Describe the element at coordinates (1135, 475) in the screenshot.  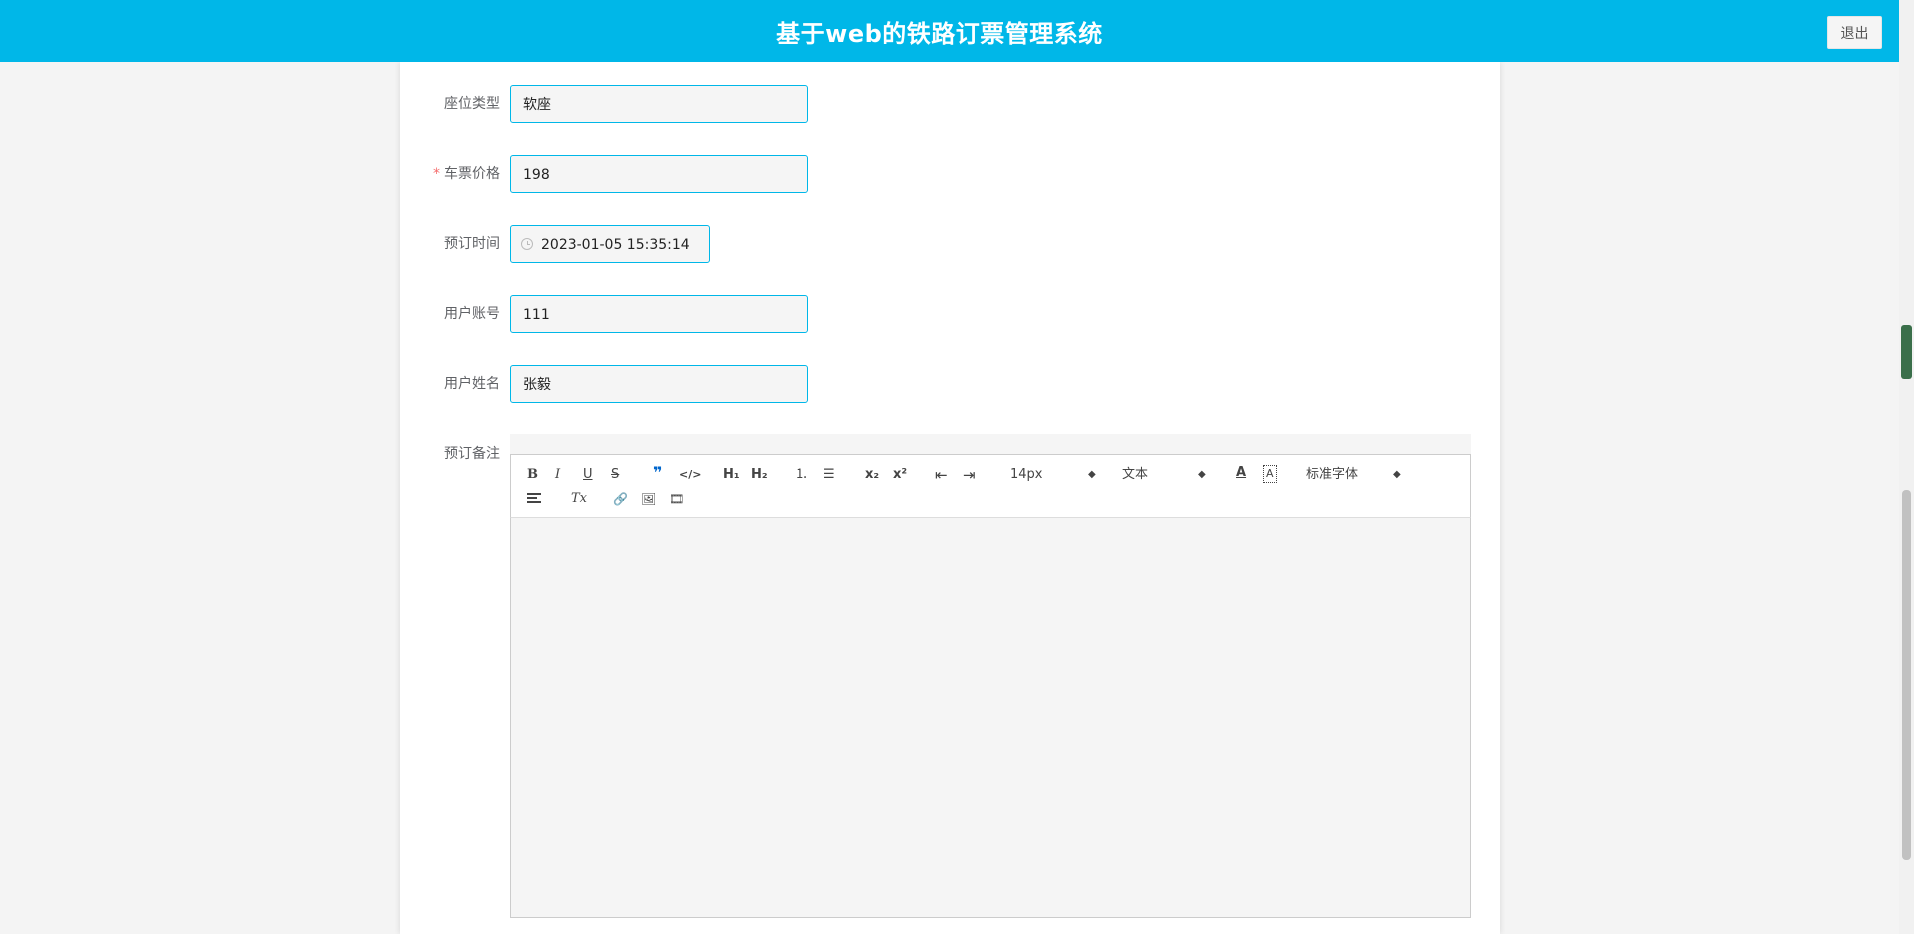
I see `heading-select: 文本` at that location.